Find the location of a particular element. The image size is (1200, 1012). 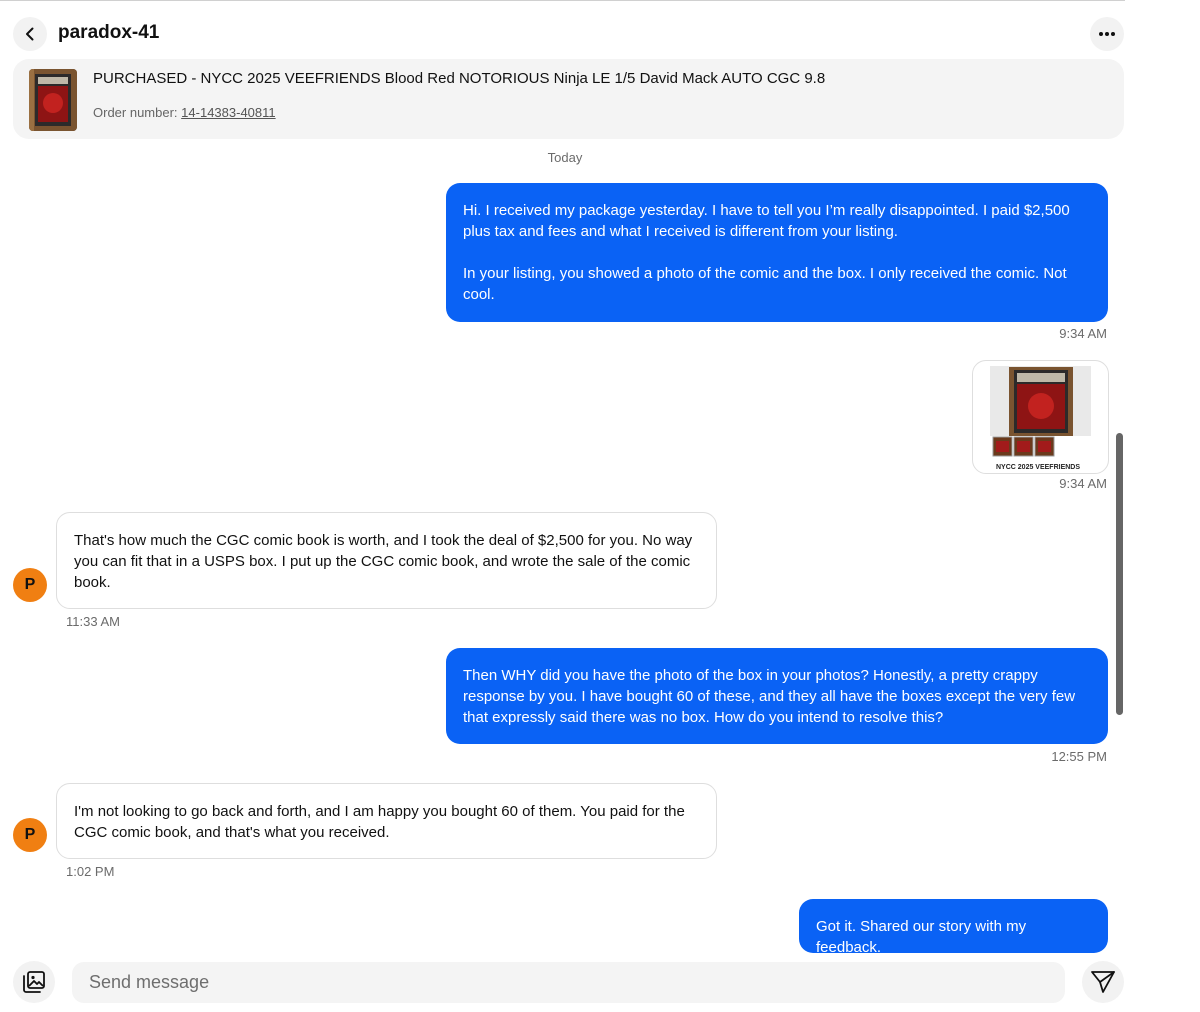

chevron-left-icon is located at coordinates (30, 34).